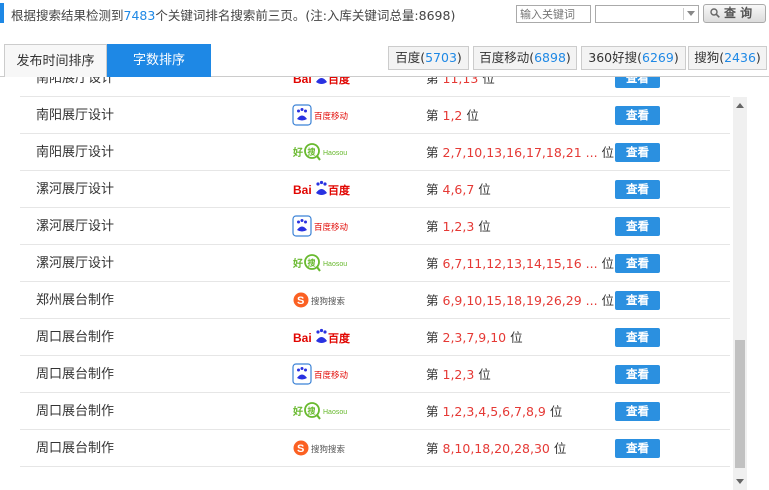  I want to click on engine-filter-baidu: 百度(5703), so click(428, 58).